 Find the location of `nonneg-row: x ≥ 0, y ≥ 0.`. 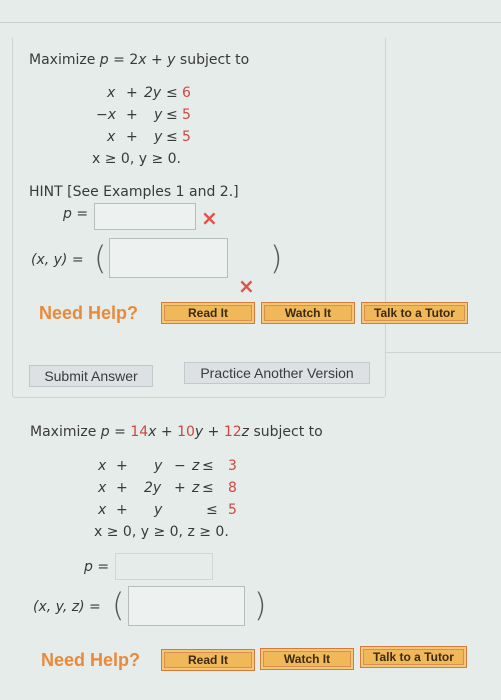

nonneg-row: x ≥ 0, y ≥ 0. is located at coordinates (160, 159).